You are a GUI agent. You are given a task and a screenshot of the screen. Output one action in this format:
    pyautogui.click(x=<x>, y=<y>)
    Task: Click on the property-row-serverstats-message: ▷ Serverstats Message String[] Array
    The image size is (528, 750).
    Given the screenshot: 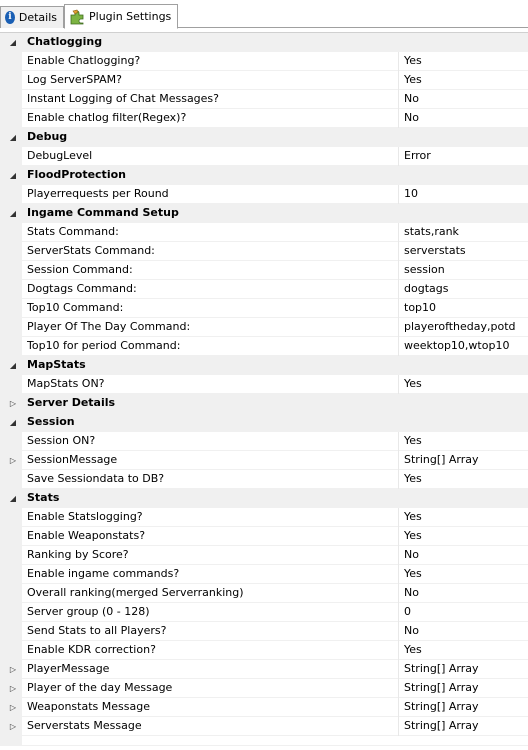 What is the action you would take?
    pyautogui.click(x=264, y=726)
    